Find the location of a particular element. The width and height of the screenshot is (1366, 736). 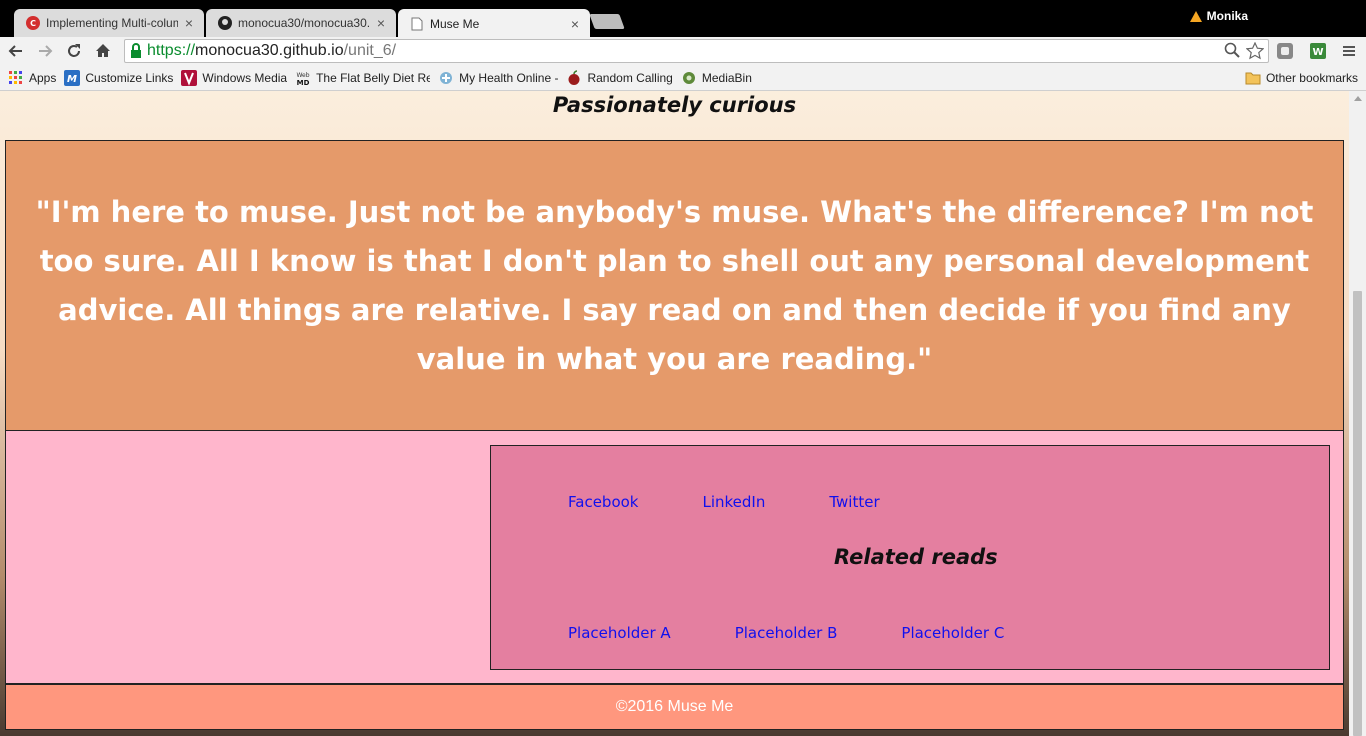

lock-icon is located at coordinates (136, 51).